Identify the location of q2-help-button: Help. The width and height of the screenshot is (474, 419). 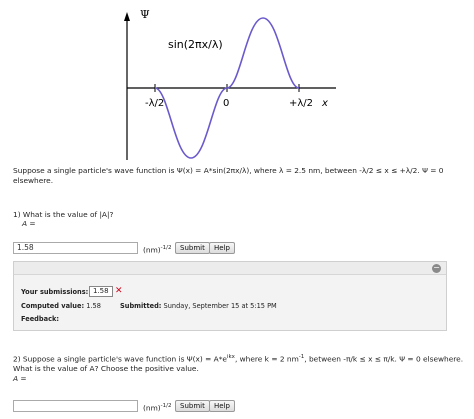
(222, 406).